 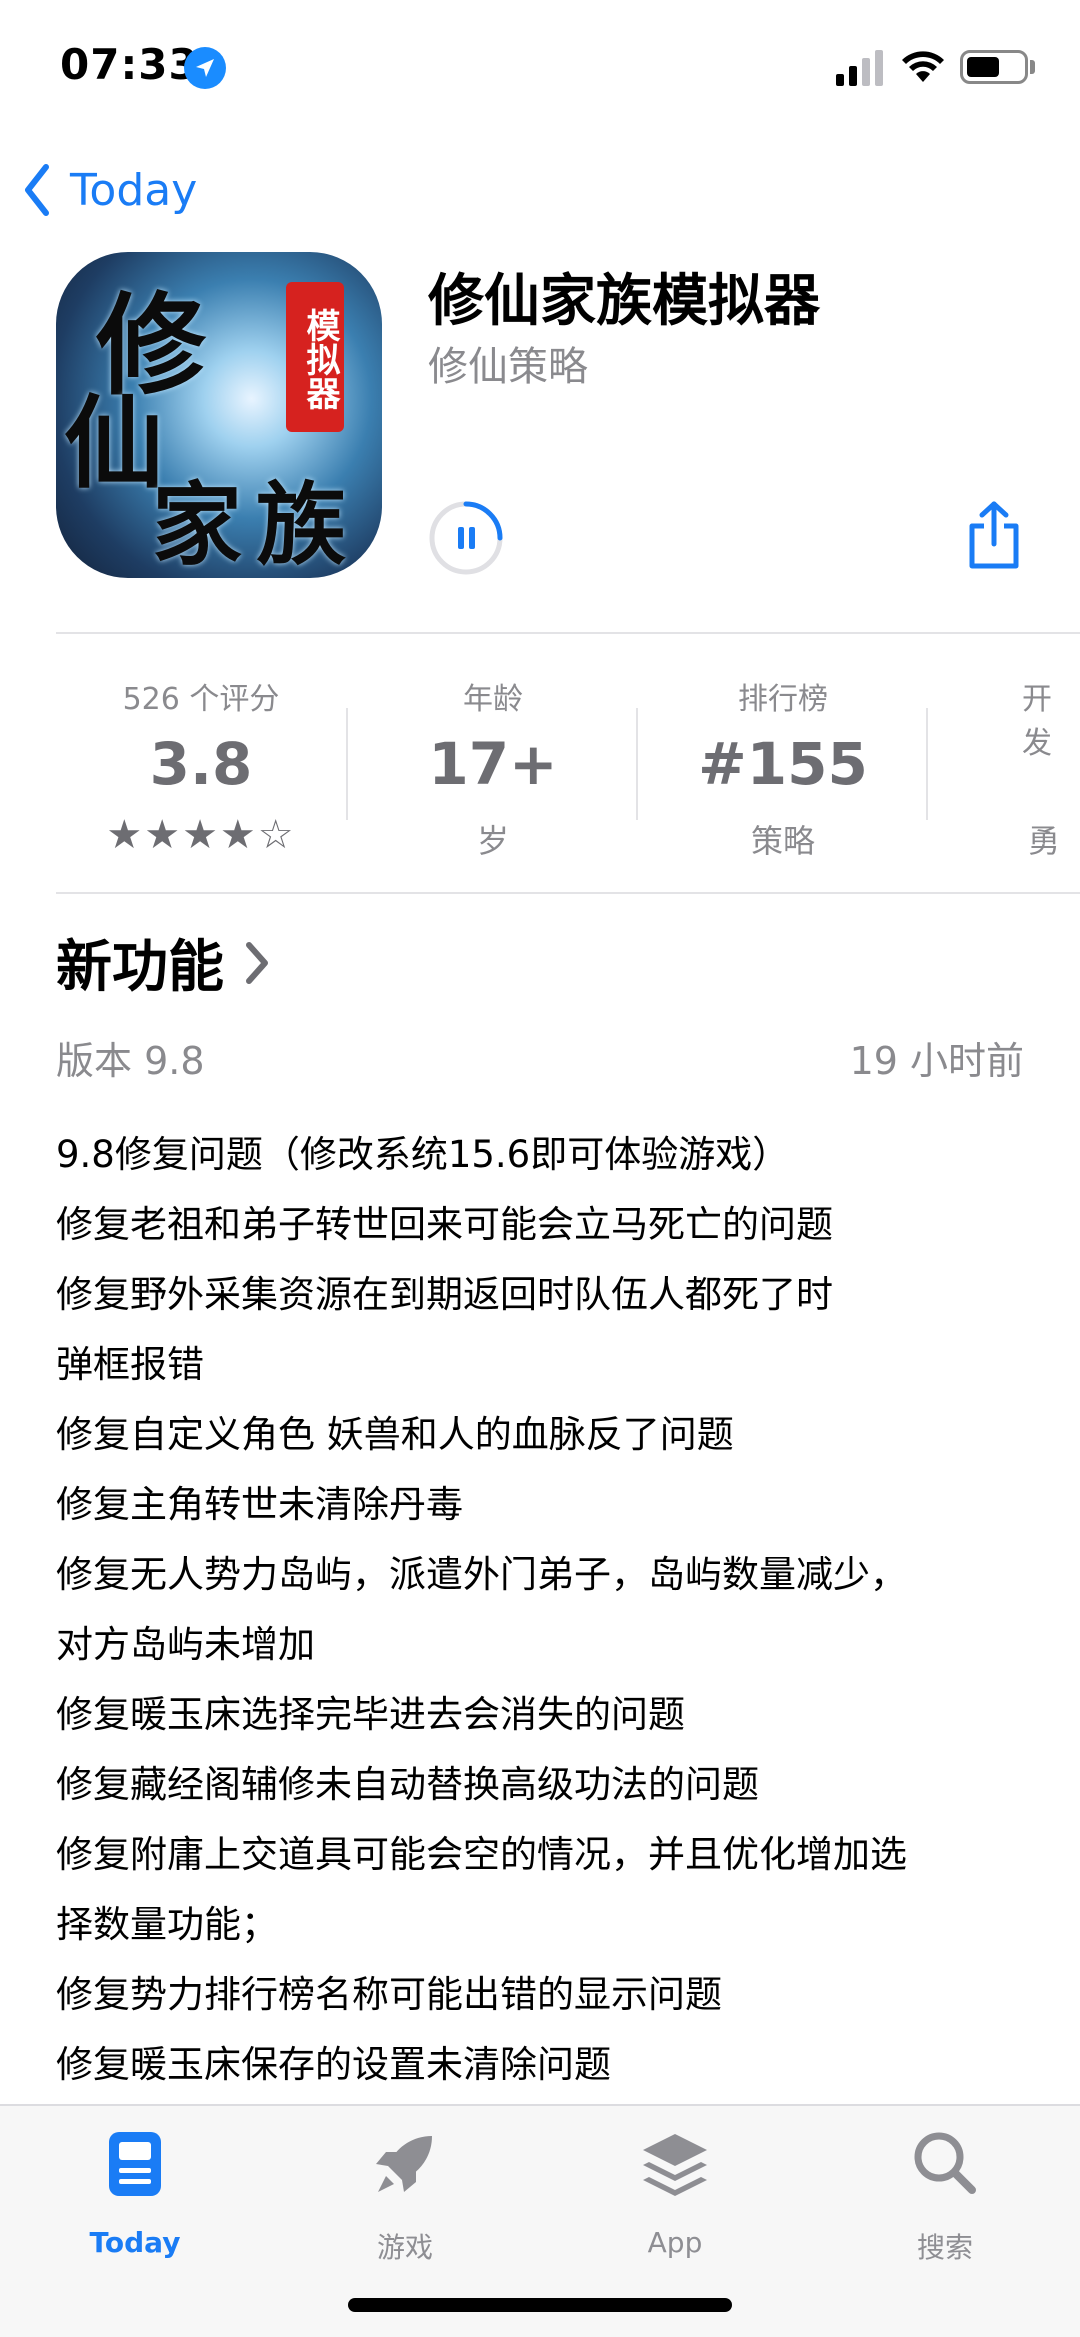 I want to click on developer-label: 开发, so click(x=1037, y=721).